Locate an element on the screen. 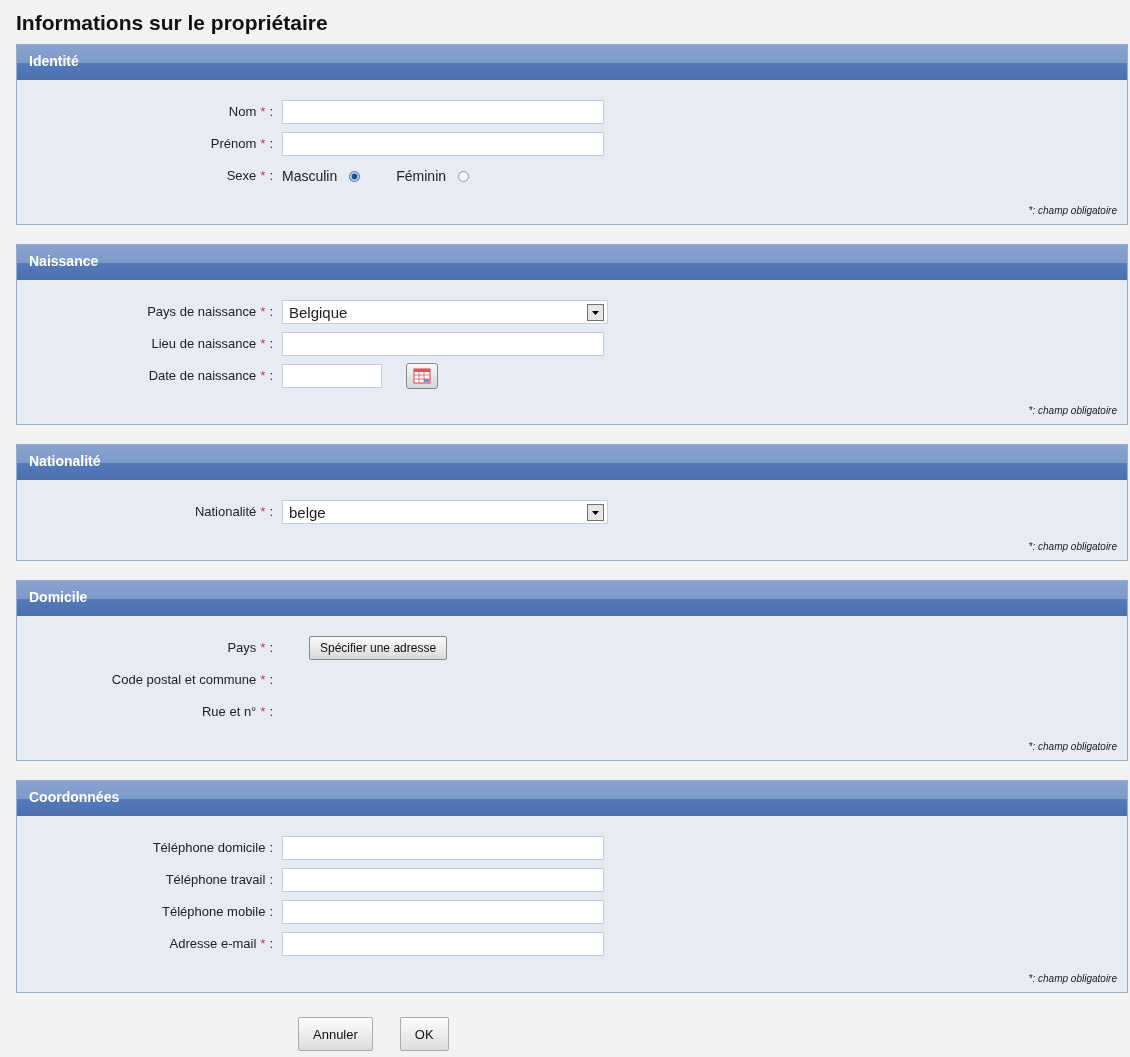 The image size is (1130, 1057). action-button: Annuler is located at coordinates (335, 1034).